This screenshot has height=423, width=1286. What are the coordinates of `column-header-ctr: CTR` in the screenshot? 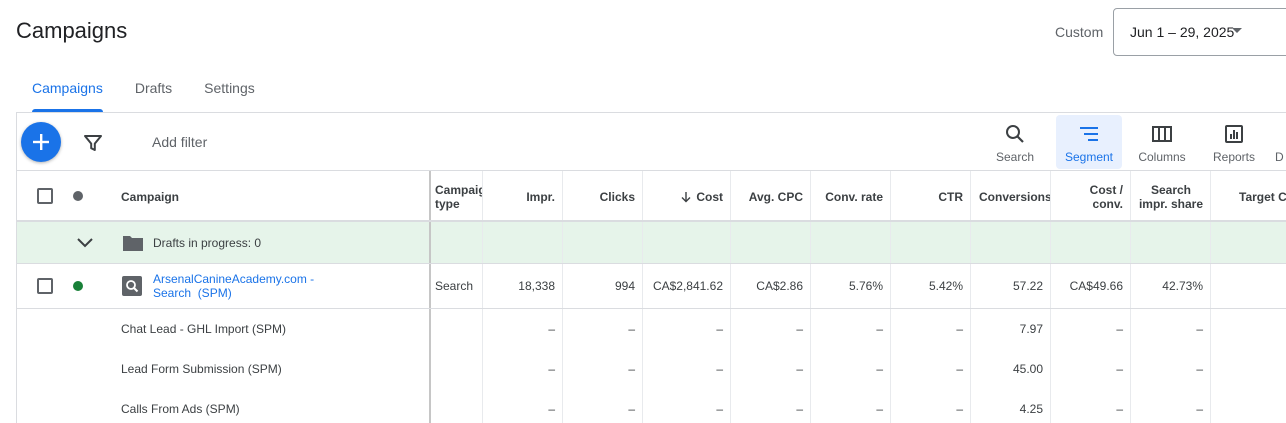 It's located at (931, 196).